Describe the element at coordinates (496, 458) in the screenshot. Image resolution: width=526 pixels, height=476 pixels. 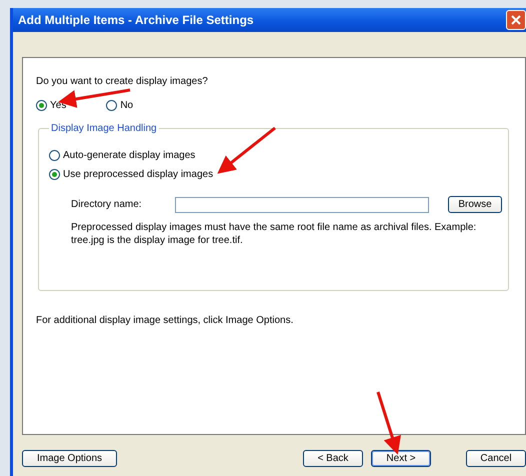
I see `cancel-button: Cancel` at that location.